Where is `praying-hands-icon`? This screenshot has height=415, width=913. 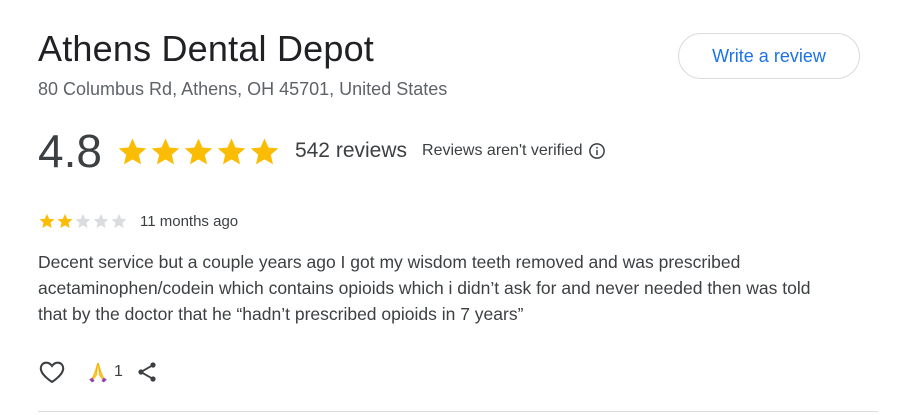
praying-hands-icon is located at coordinates (98, 373).